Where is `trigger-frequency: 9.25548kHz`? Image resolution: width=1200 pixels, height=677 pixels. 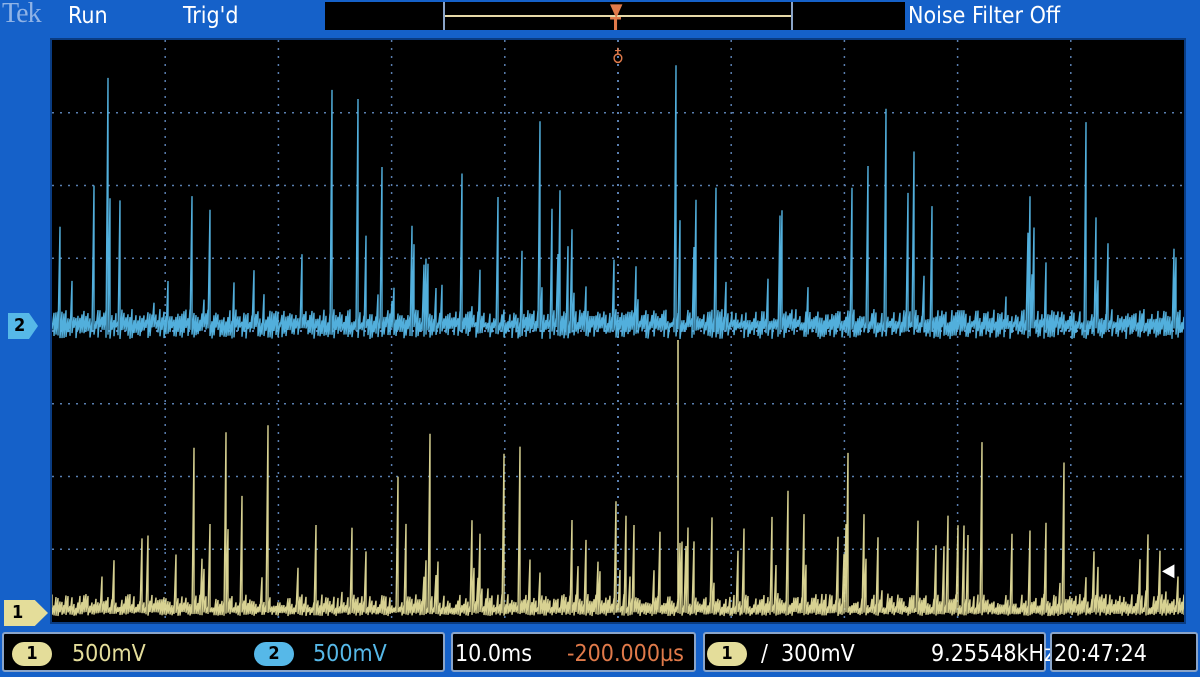 trigger-frequency: 9.25548kHz is located at coordinates (993, 654).